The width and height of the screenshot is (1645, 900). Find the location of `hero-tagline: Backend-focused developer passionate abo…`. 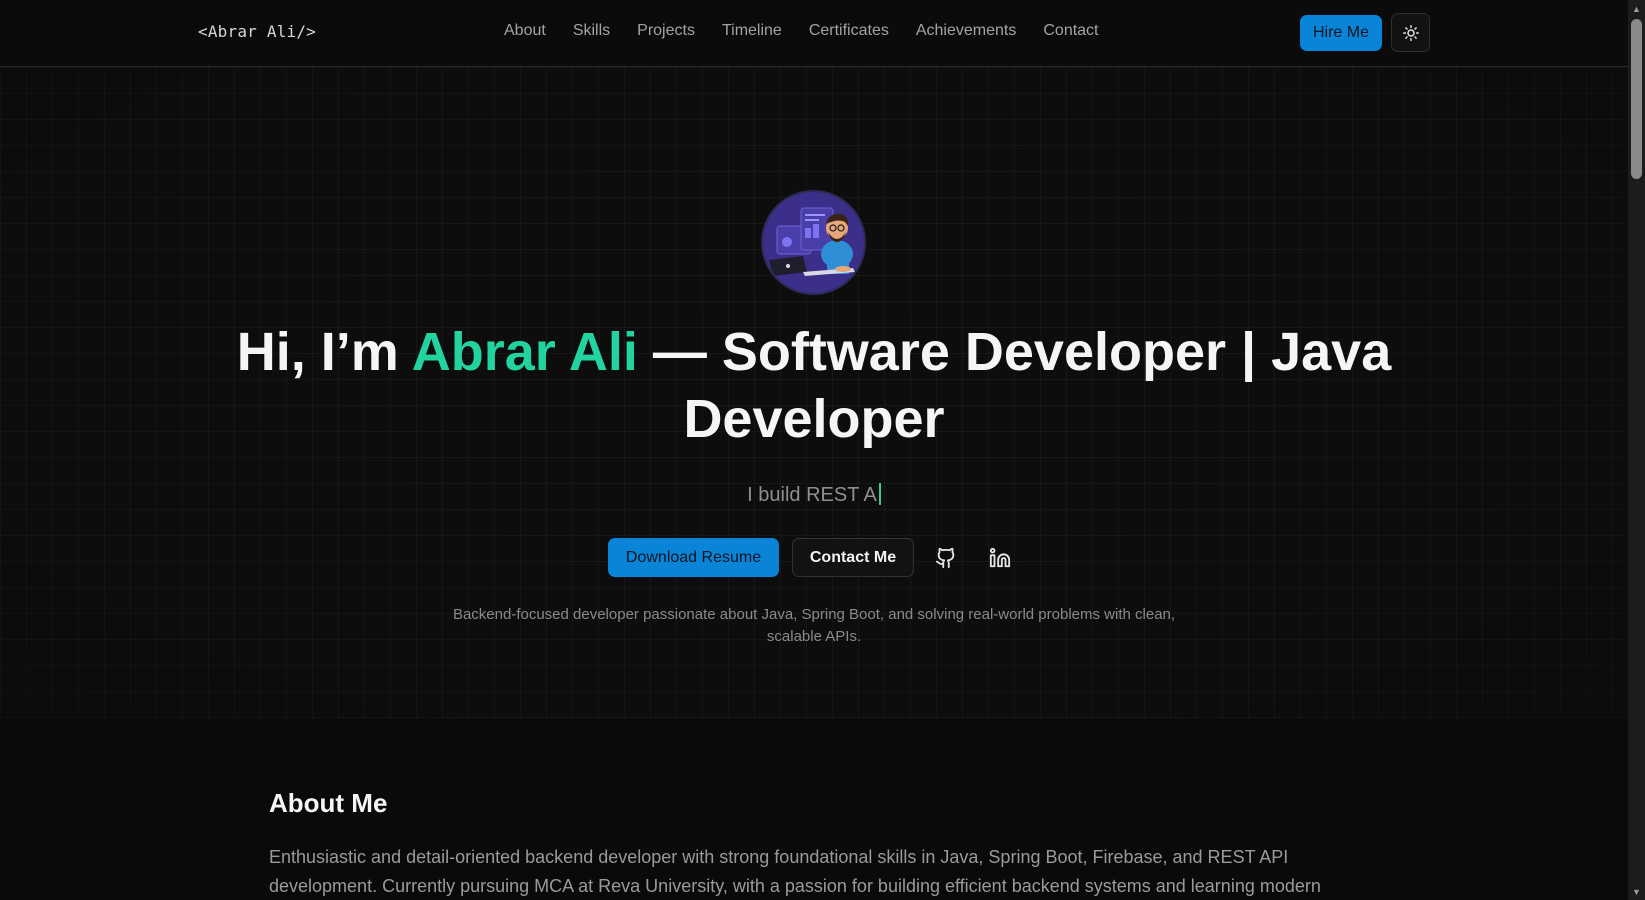

hero-tagline: Backend-focused developer passionate abo… is located at coordinates (814, 625).